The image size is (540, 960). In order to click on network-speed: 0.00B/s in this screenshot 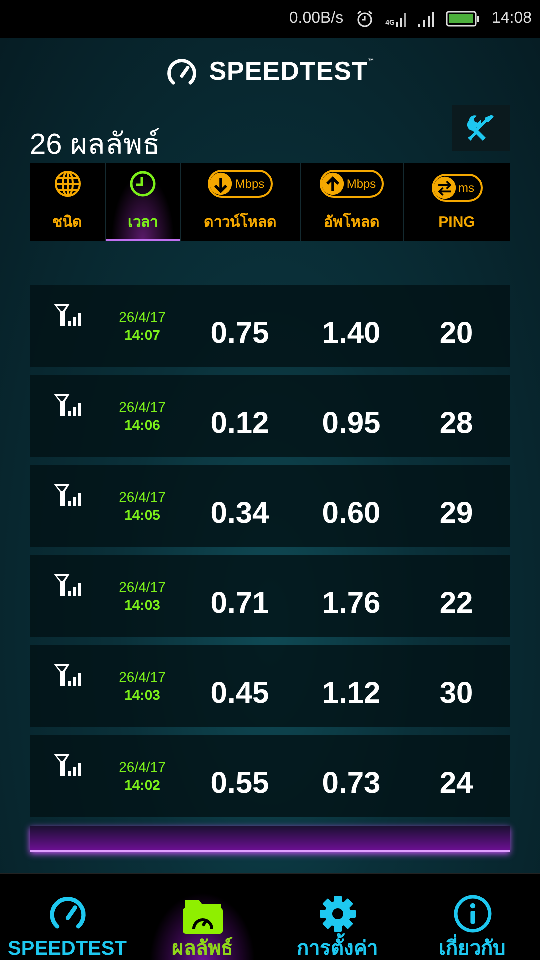, I will do `click(316, 19)`.